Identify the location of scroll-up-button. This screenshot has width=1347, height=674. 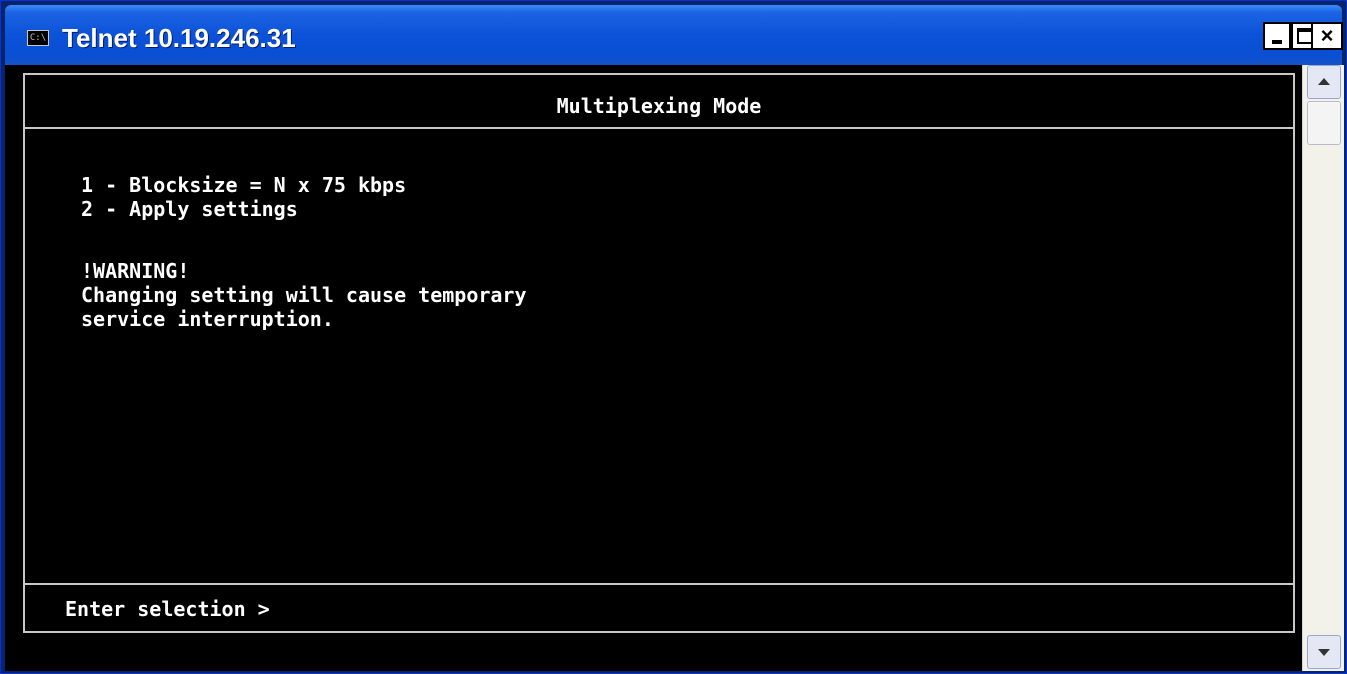
(1324, 82).